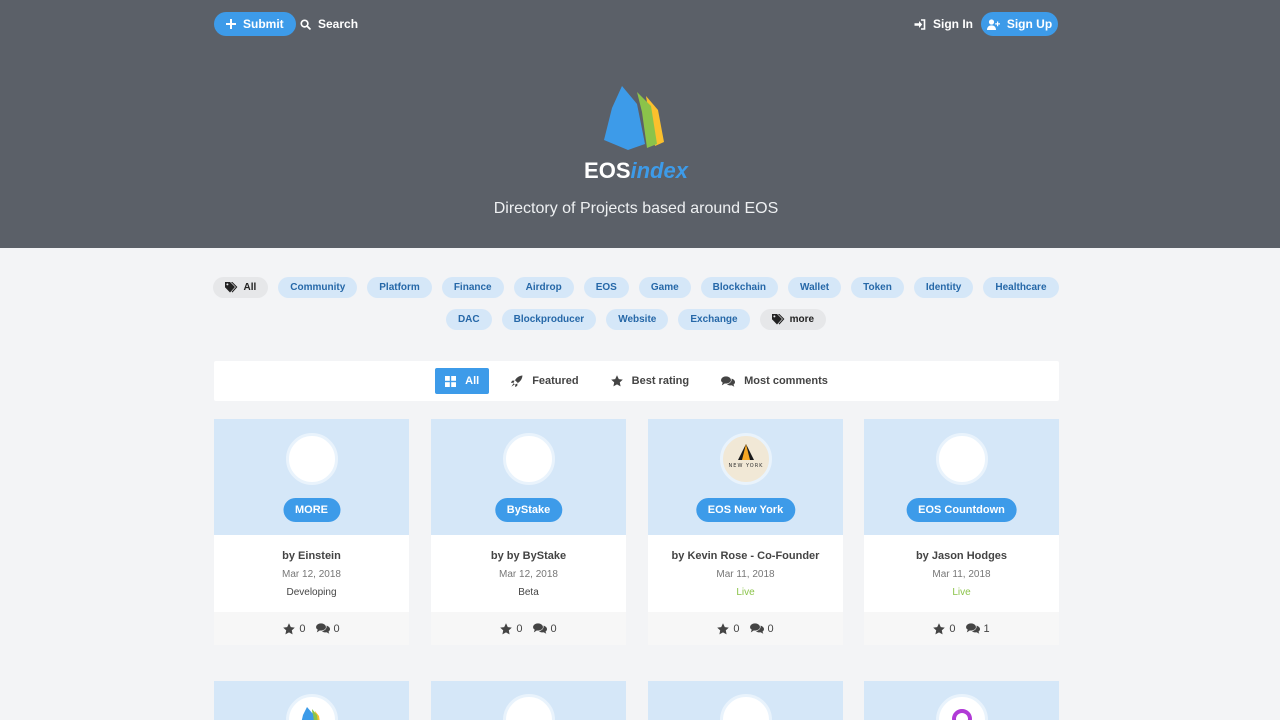  I want to click on tagline: Directory of Projects based around EOS, so click(636, 208).